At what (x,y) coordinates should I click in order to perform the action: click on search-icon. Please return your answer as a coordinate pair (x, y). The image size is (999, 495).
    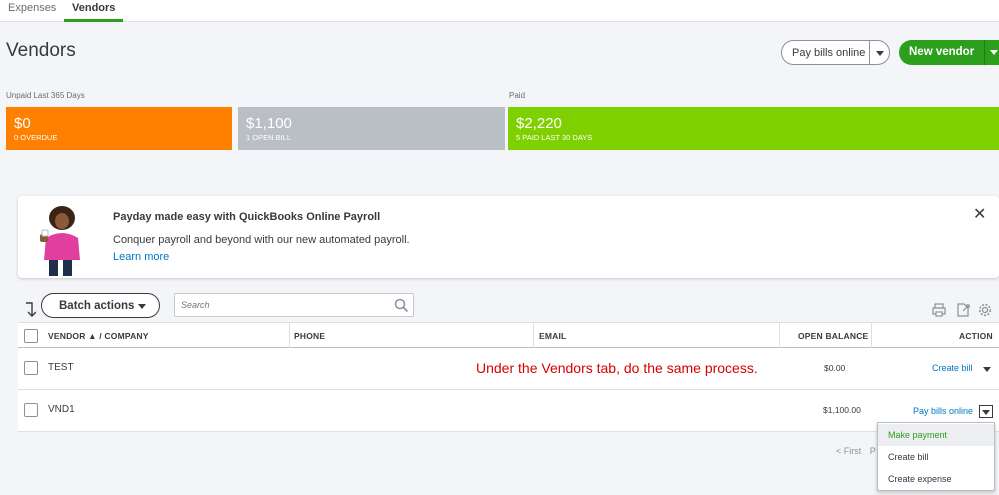
    Looking at the image, I should click on (401, 305).